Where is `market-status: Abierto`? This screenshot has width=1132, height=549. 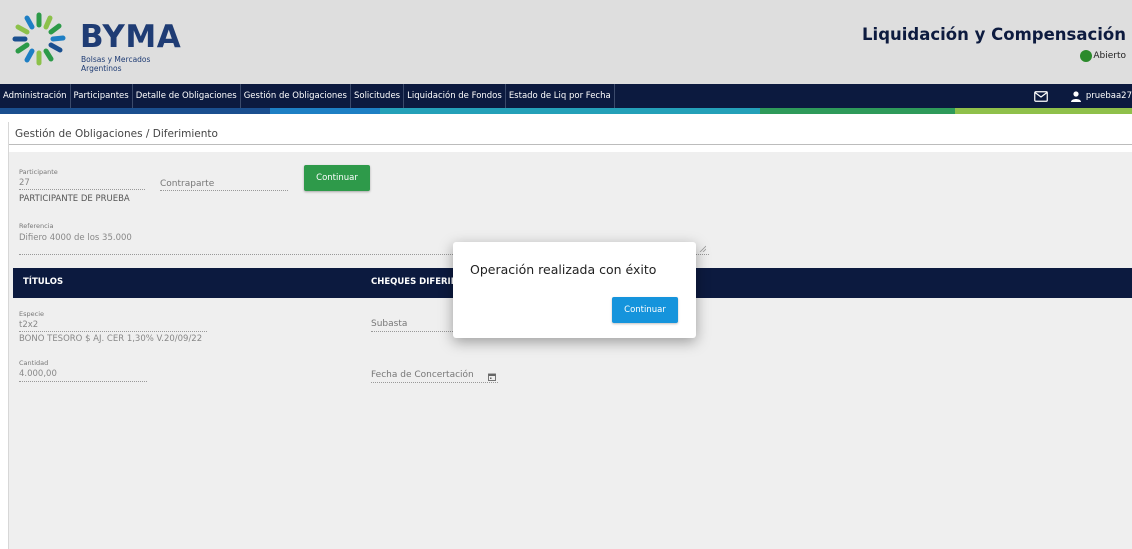 market-status: Abierto is located at coordinates (1103, 56).